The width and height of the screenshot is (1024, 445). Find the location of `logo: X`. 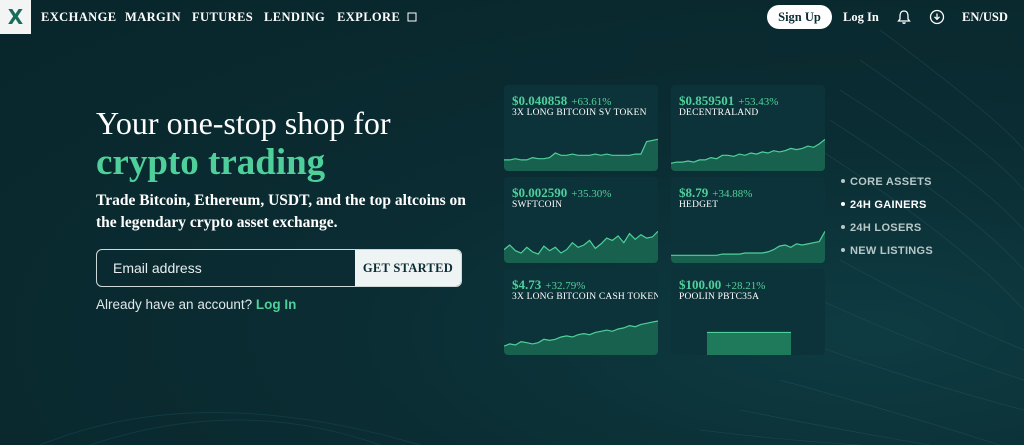

logo: X is located at coordinates (15, 17).